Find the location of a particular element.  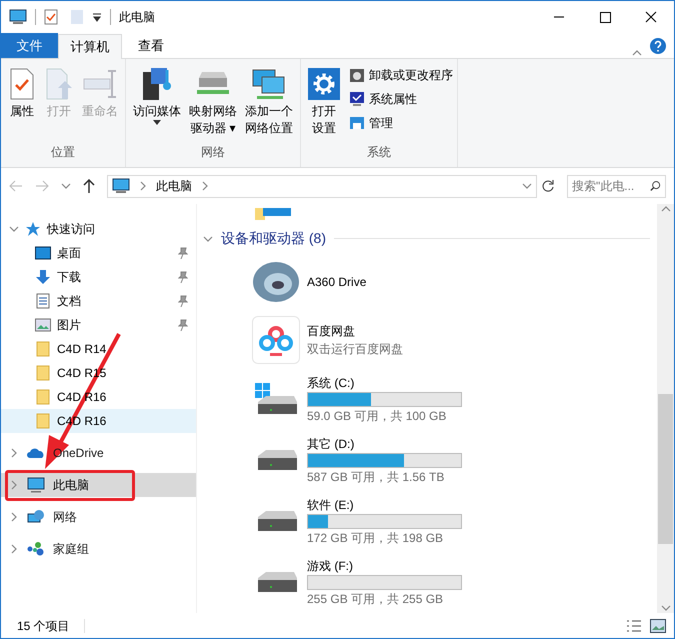

scroll-down-icon is located at coordinates (665, 608).